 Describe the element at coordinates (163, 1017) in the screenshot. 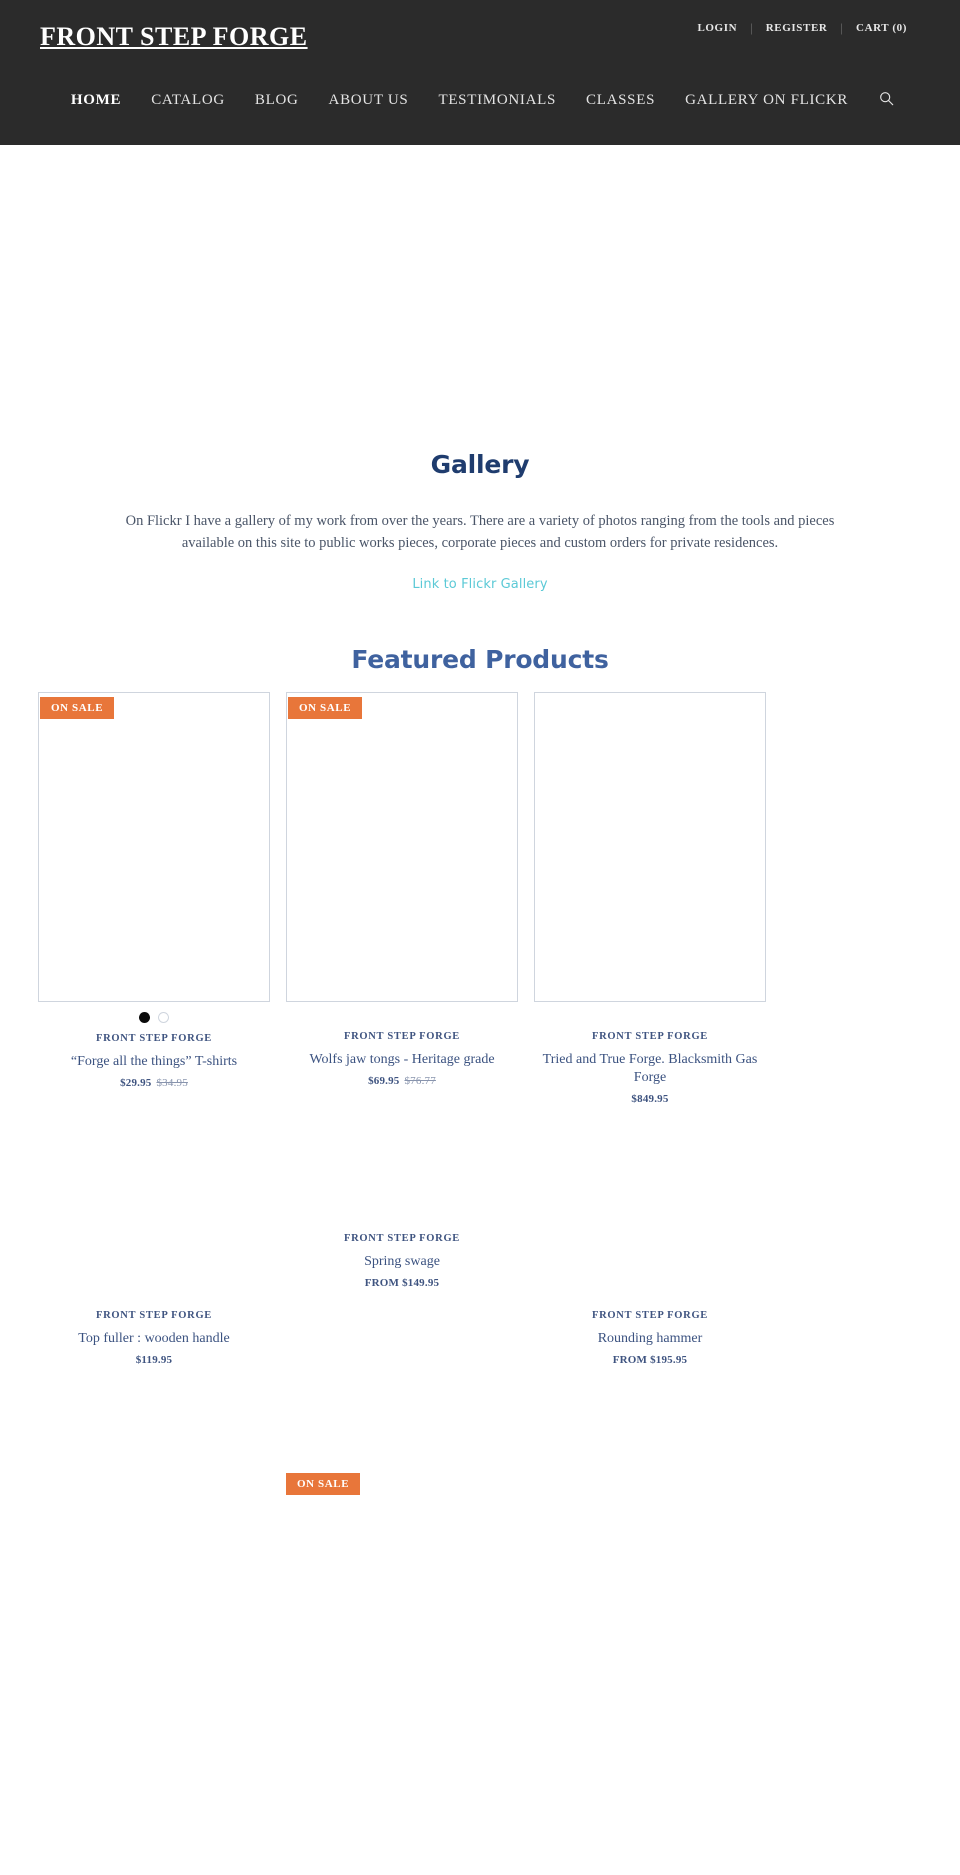

I see `swatch-white` at that location.